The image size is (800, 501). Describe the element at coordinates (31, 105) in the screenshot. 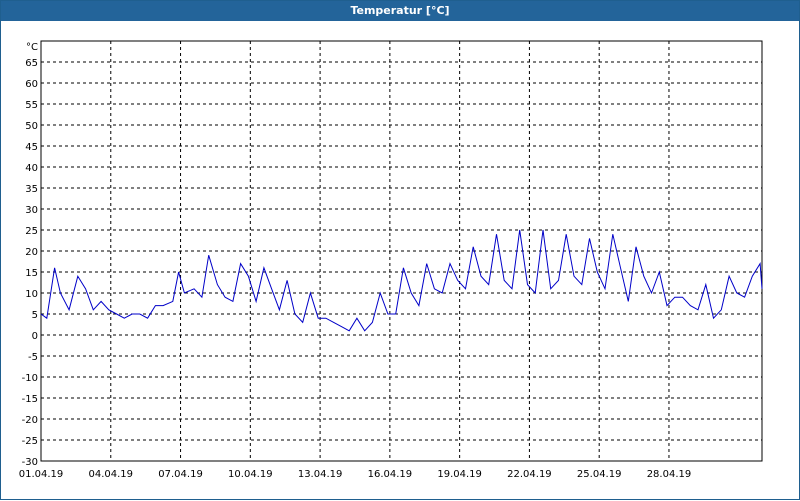

I see `y-tick-label: 55` at that location.